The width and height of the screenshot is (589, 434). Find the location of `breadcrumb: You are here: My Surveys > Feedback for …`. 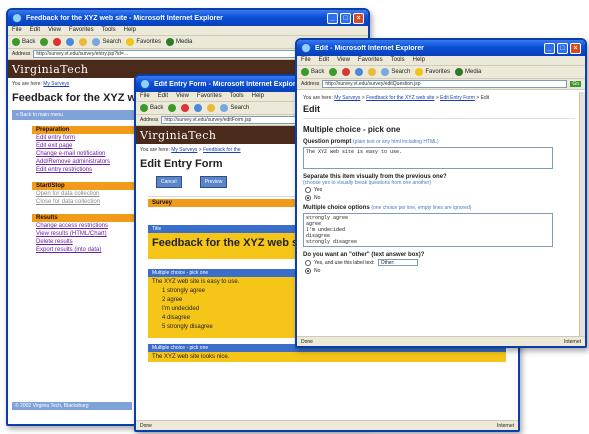

breadcrumb: You are here: My Surveys > Feedback for … is located at coordinates (396, 98).